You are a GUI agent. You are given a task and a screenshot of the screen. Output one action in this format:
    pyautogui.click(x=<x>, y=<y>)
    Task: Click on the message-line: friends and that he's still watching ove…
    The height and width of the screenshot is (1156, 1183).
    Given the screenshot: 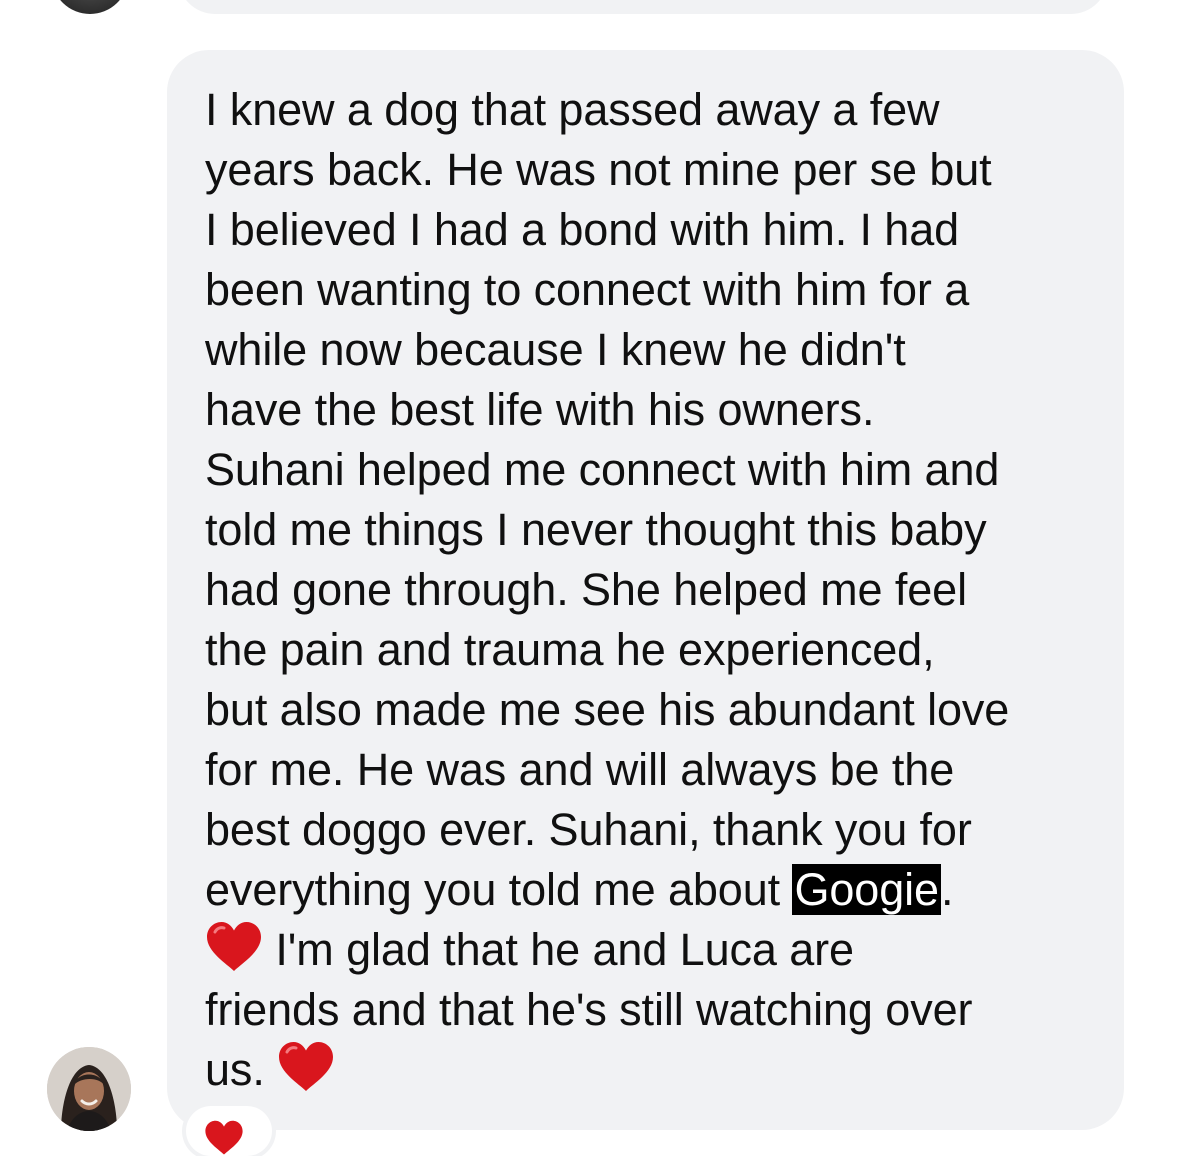 What is the action you would take?
    pyautogui.click(x=589, y=1009)
    